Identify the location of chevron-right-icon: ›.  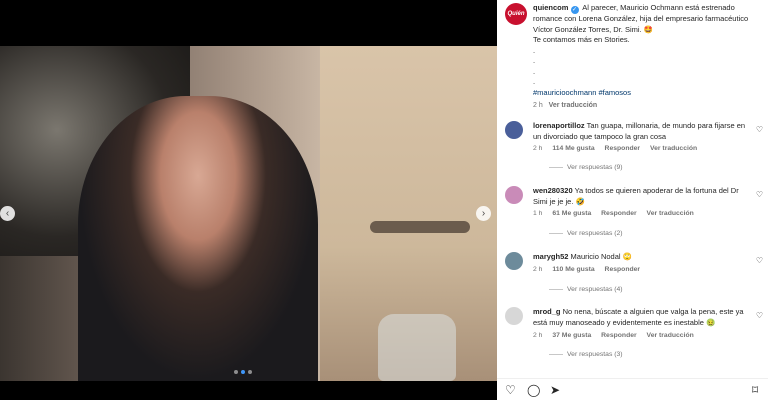
(483, 213).